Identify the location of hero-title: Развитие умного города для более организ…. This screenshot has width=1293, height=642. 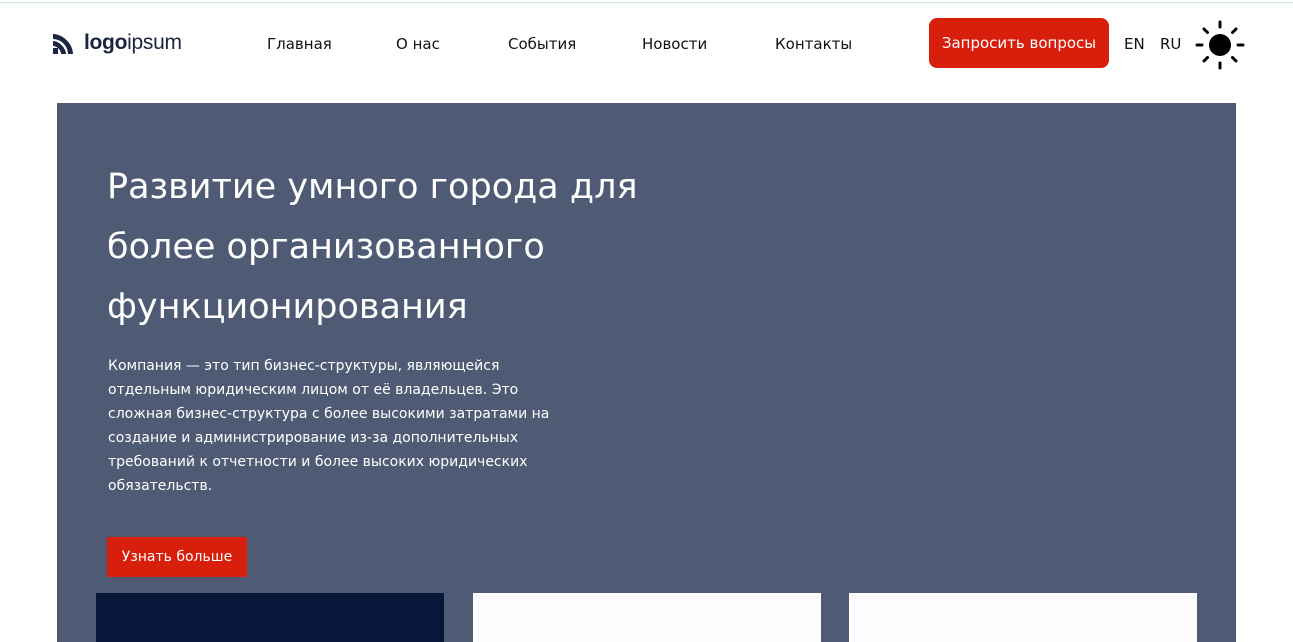
(372, 247).